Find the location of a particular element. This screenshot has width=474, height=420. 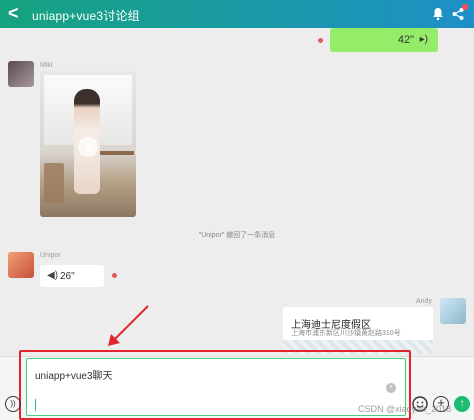

voice-wave-icon: ▸) is located at coordinates (423, 39).